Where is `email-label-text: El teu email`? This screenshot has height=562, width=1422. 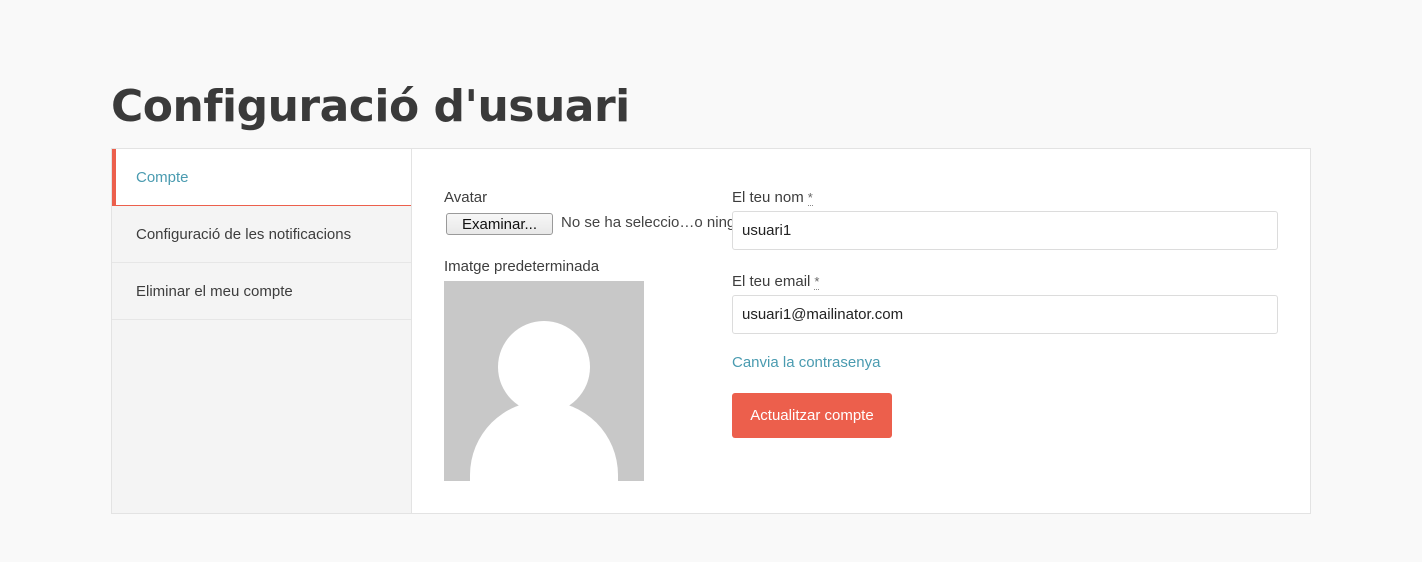 email-label-text: El teu email is located at coordinates (771, 281).